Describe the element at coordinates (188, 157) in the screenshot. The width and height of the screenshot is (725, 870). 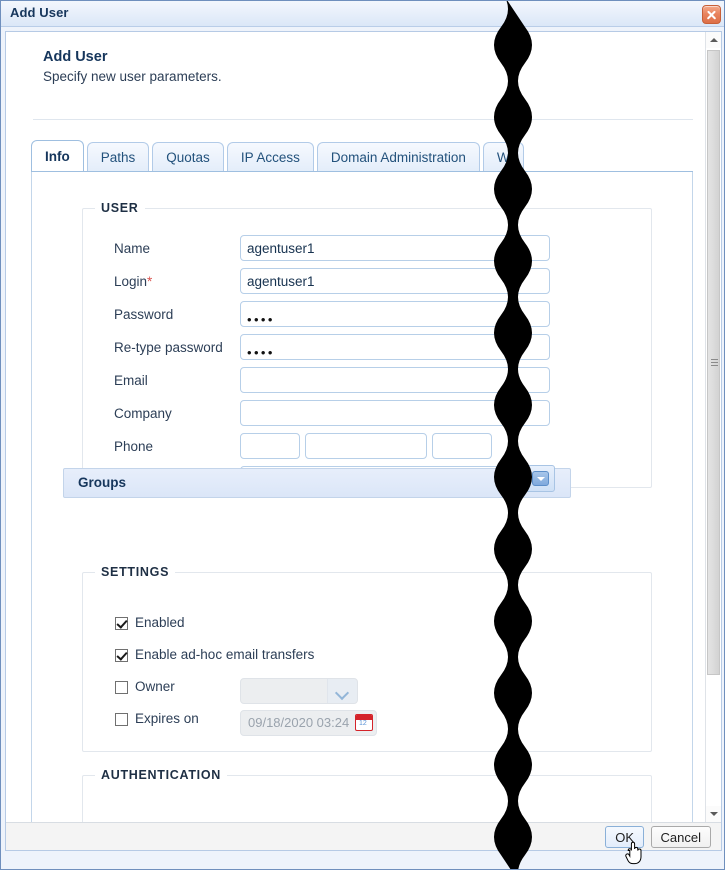
I see `tab-quotas: Quotas` at that location.